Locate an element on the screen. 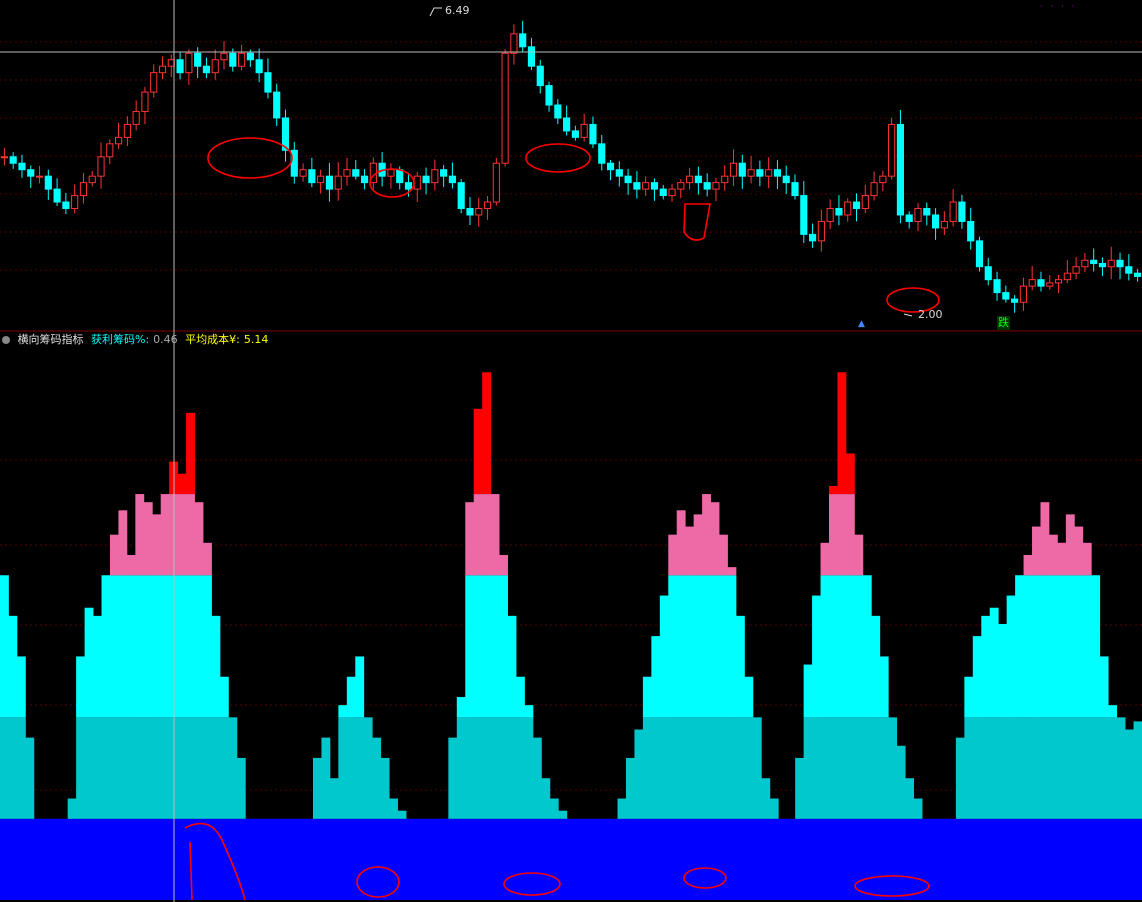 Image resolution: width=1142 pixels, height=902 pixels. indicator-name: 横向筹码指标 is located at coordinates (51, 339).